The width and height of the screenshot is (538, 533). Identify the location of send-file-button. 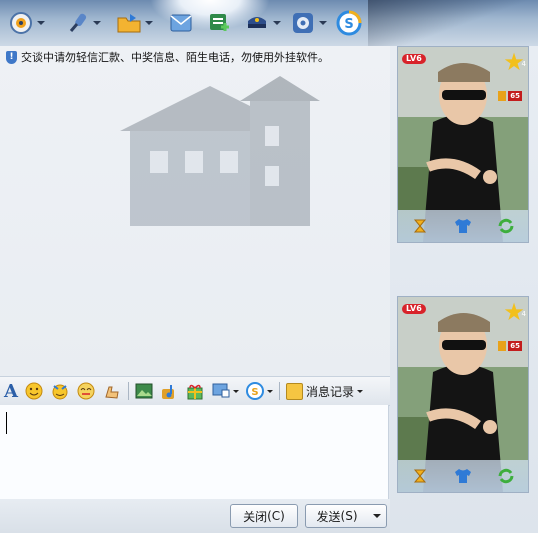
(134, 23).